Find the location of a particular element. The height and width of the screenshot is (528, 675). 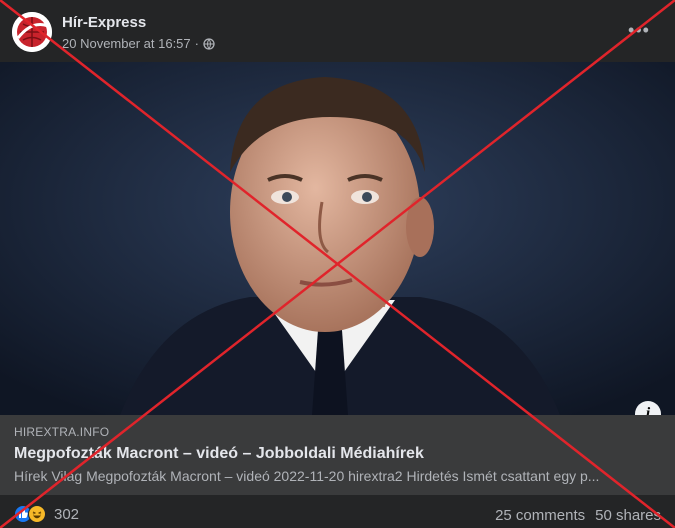

haha-icon is located at coordinates (37, 514).